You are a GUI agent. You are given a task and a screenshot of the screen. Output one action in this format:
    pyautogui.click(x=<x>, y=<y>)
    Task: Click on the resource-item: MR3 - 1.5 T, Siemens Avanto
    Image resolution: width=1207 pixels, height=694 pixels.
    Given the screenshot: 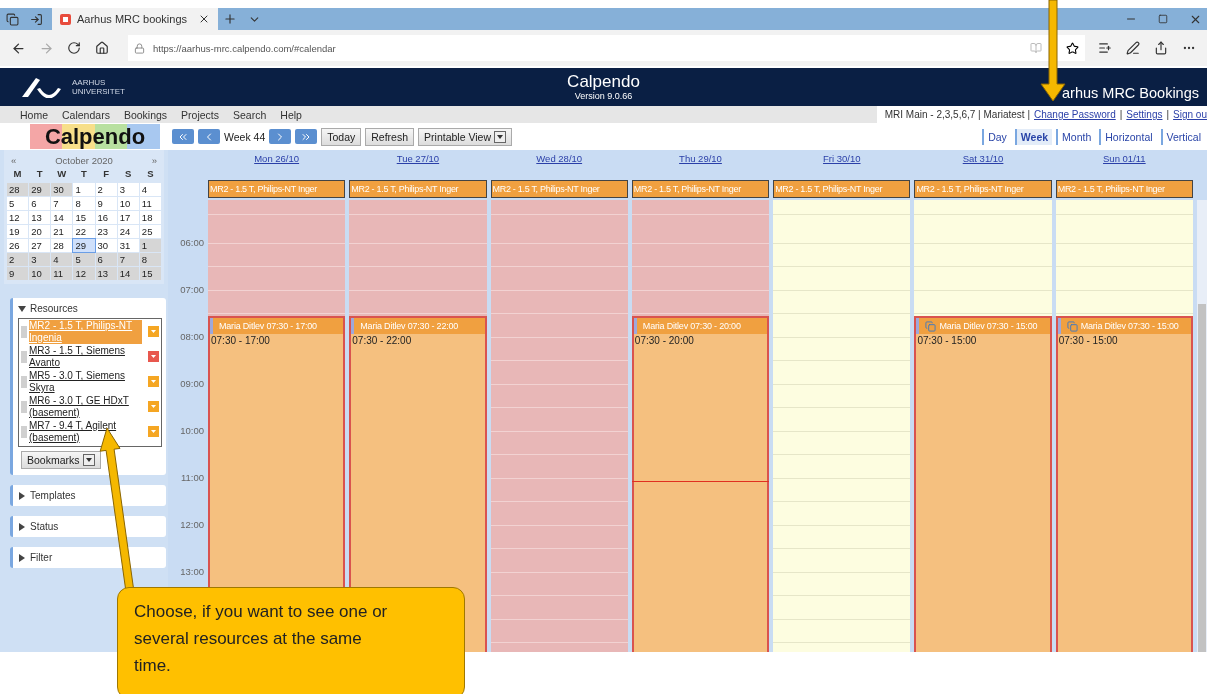 What is the action you would take?
    pyautogui.click(x=85, y=357)
    